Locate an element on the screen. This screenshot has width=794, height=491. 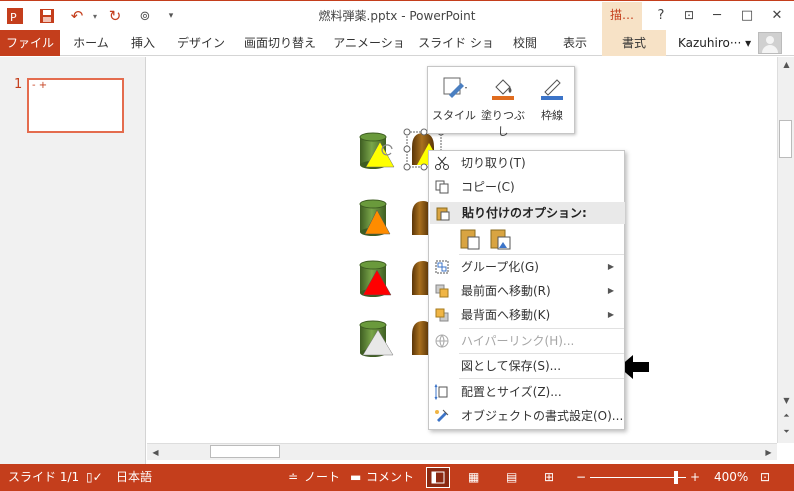
language-indicator: 日本語 is located at coordinates (134, 477).